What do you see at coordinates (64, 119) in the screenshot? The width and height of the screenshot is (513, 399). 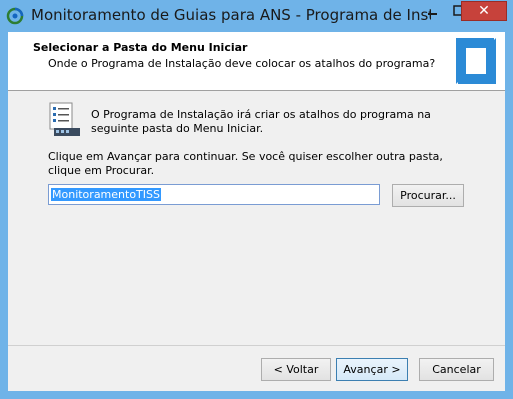 I see `folder-list-icon` at bounding box center [64, 119].